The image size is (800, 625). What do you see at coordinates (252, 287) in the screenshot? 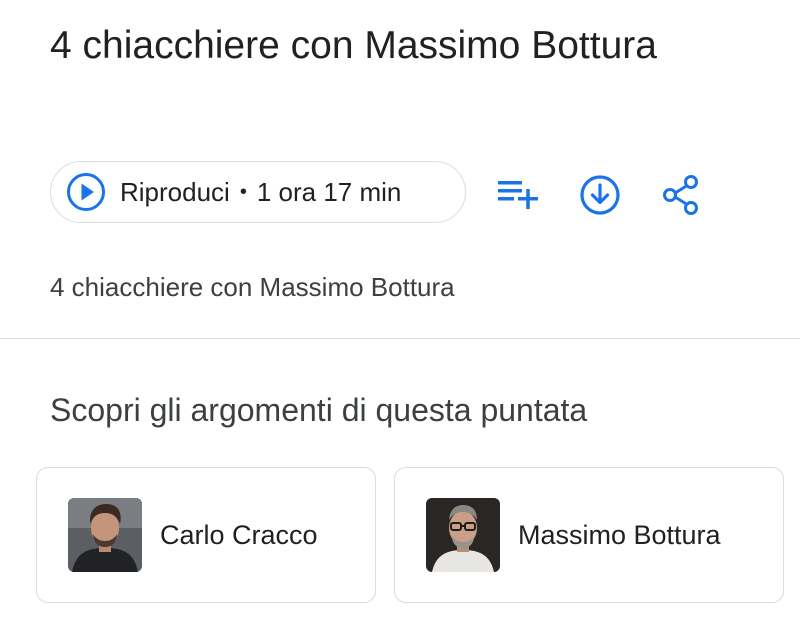
I see `episode-description: 4 chiacchiere con Massimo Bottura` at bounding box center [252, 287].